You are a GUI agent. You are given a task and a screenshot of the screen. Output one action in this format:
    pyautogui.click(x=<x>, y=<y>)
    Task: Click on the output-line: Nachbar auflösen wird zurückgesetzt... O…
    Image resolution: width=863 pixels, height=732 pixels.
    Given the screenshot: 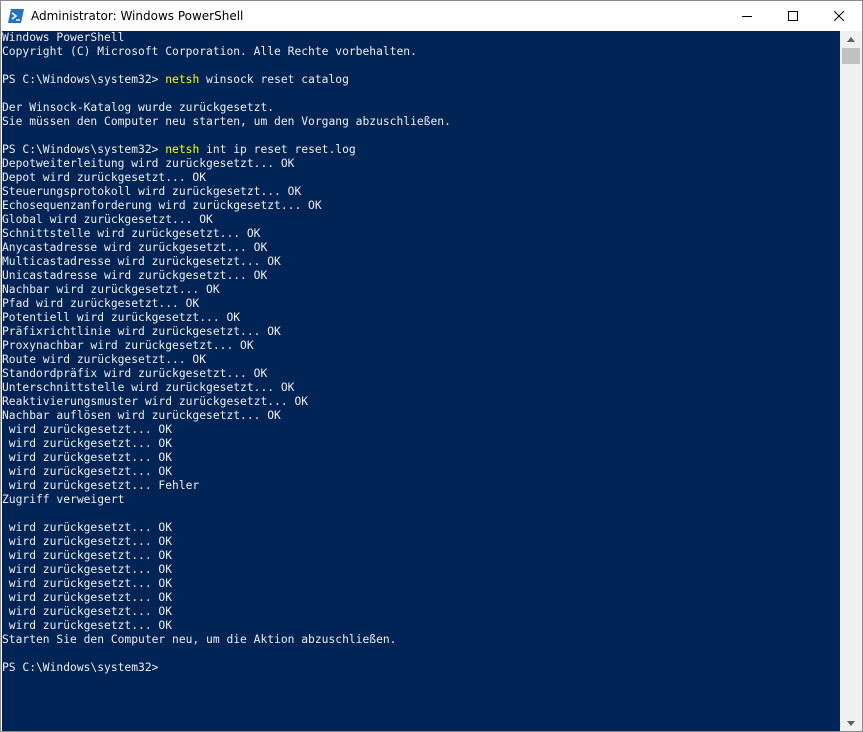 What is the action you would take?
    pyautogui.click(x=141, y=415)
    